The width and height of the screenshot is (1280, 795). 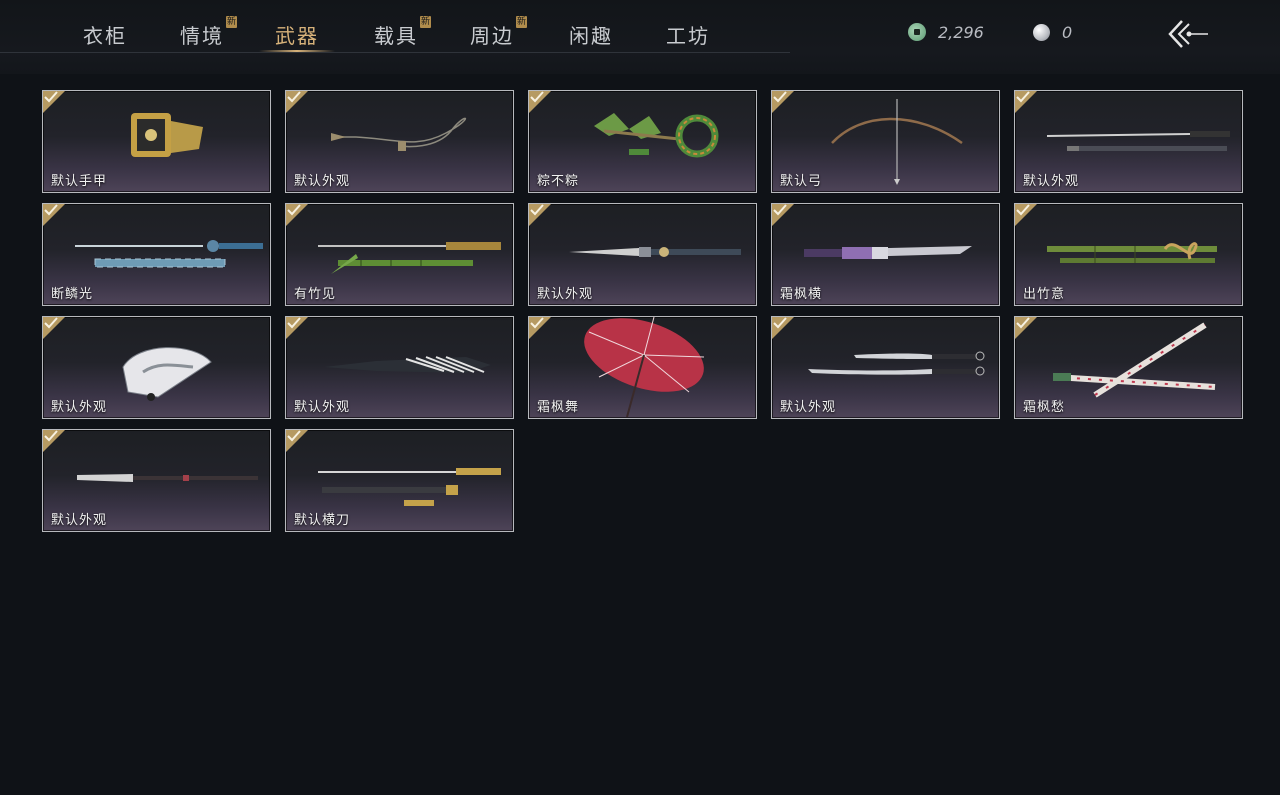 What do you see at coordinates (72, 294) in the screenshot?
I see `weapon-name: 断鳞光` at bounding box center [72, 294].